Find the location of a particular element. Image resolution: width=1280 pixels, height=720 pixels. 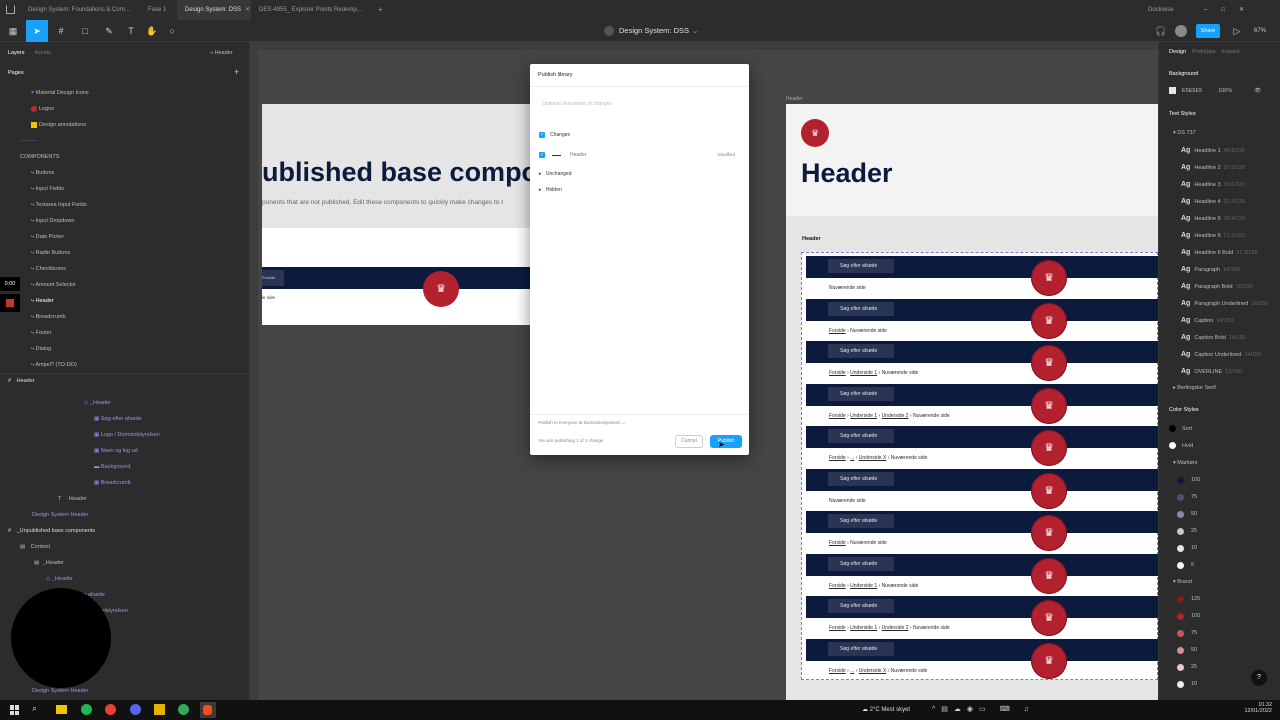

text-style-item: Ag Headline 6 21.3/150 is located at coordinates (1219, 235).